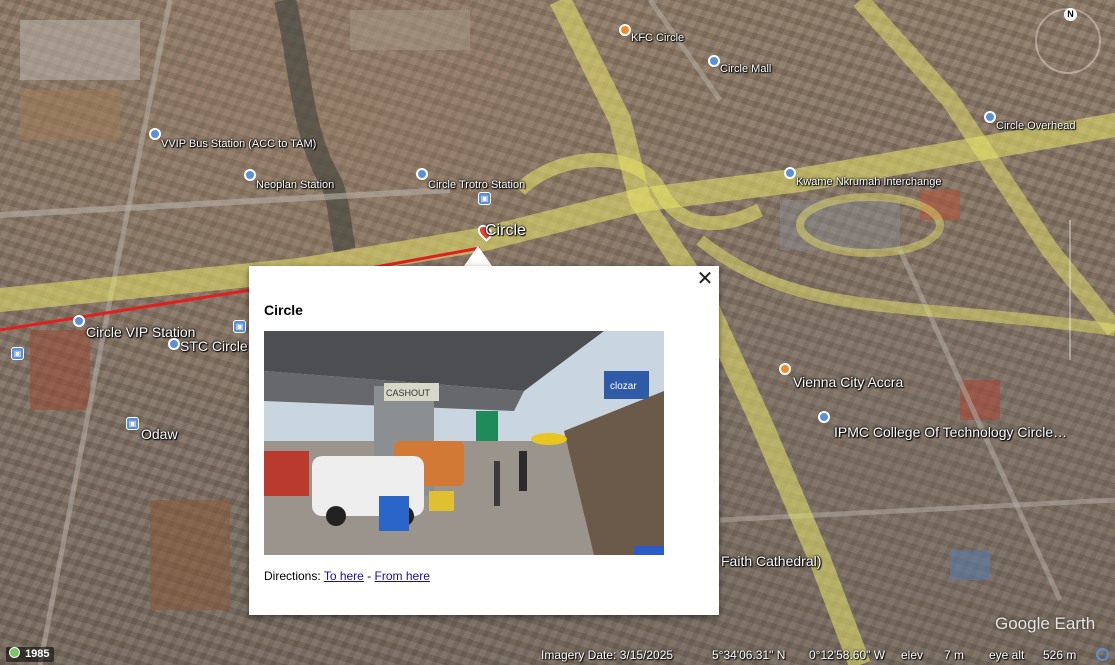 The height and width of the screenshot is (665, 1115). What do you see at coordinates (705, 279) in the screenshot?
I see `close-icon: ✕` at bounding box center [705, 279].